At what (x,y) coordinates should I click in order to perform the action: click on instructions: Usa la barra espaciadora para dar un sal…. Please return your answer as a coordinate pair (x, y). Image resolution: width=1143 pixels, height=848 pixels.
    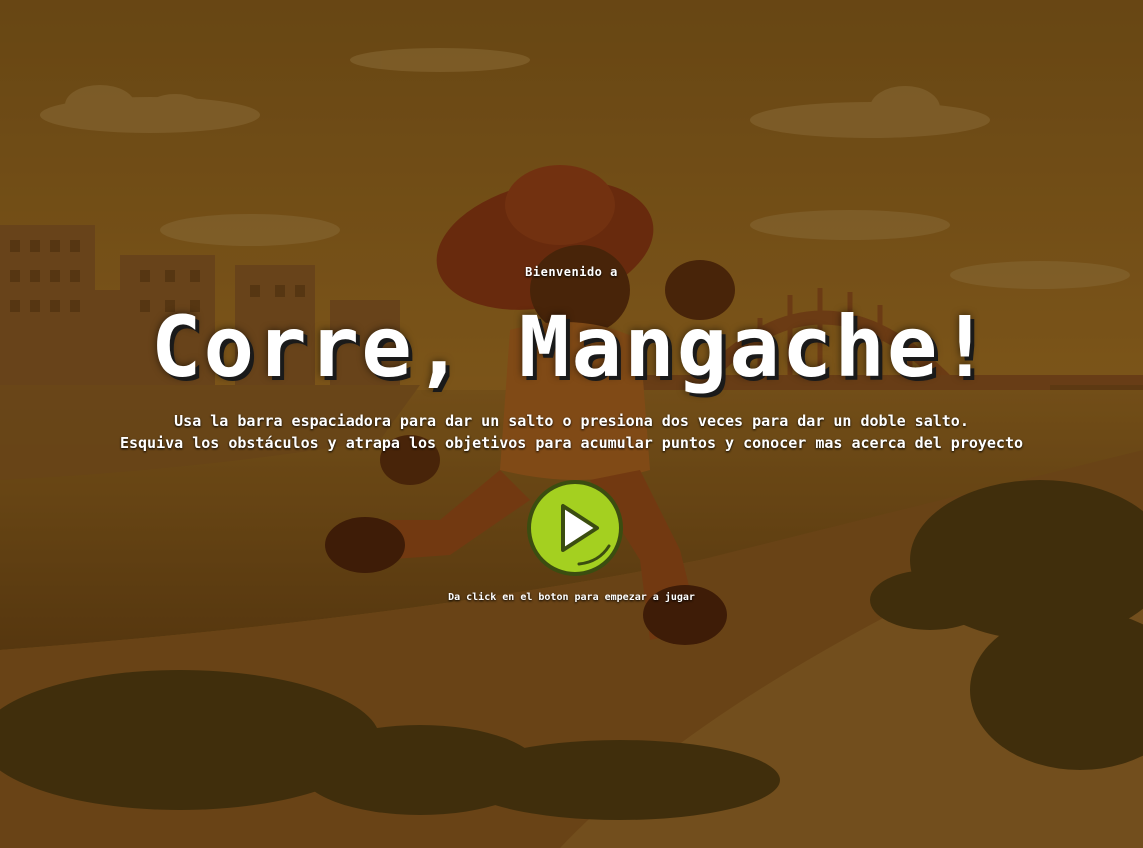
    Looking at the image, I should click on (571, 432).